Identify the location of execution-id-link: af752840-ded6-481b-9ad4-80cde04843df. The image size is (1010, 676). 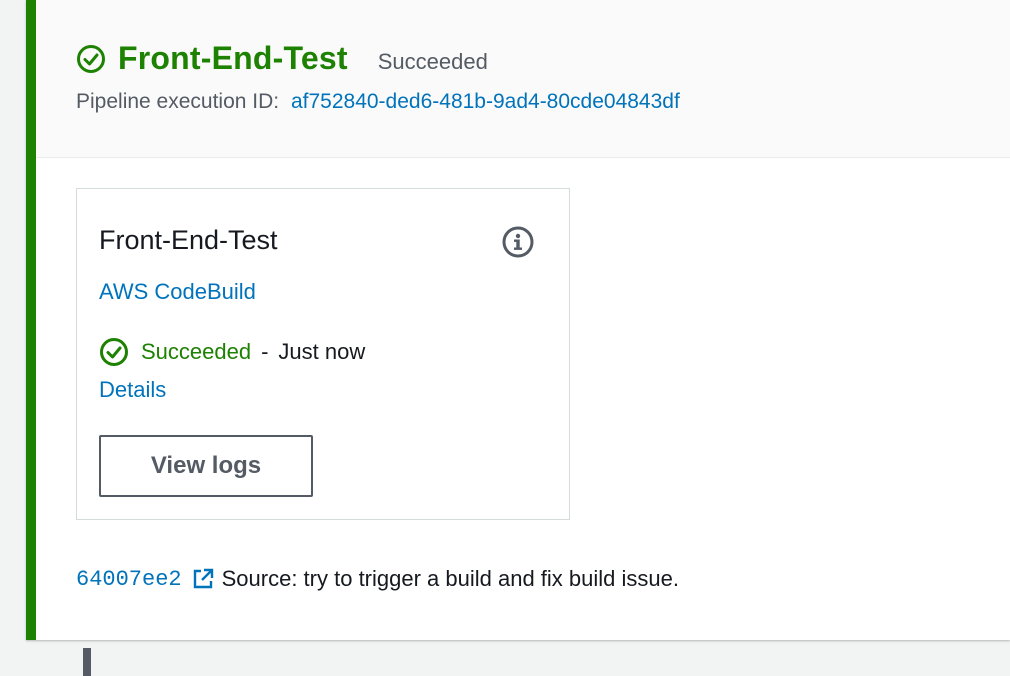
(485, 101).